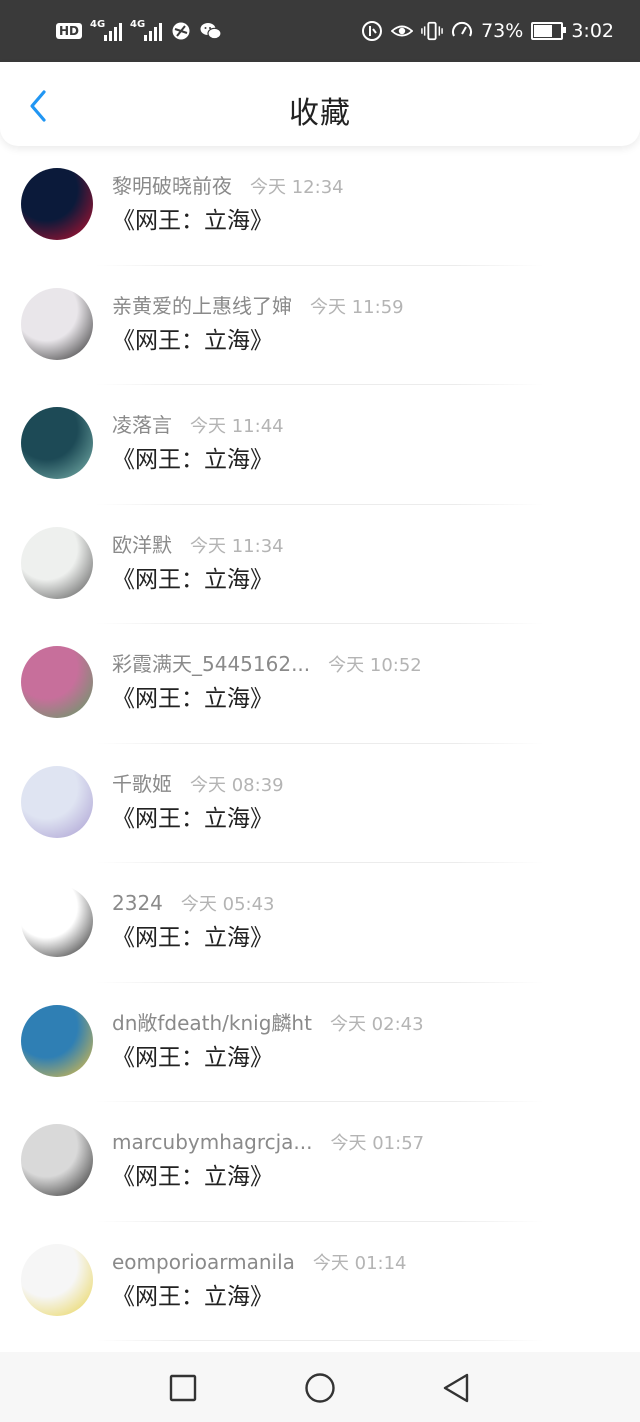 Image resolution: width=640 pixels, height=1422 pixels. I want to click on list-item: eomporioarmanila 今天 01:14 《网王：立海》, so click(320, 1281).